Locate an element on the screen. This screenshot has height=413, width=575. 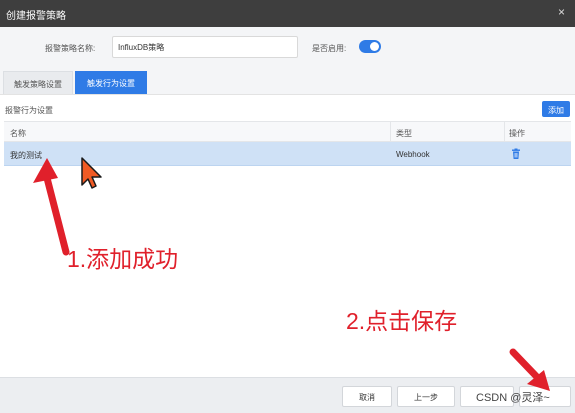
trash-icon is located at coordinates (516, 154).